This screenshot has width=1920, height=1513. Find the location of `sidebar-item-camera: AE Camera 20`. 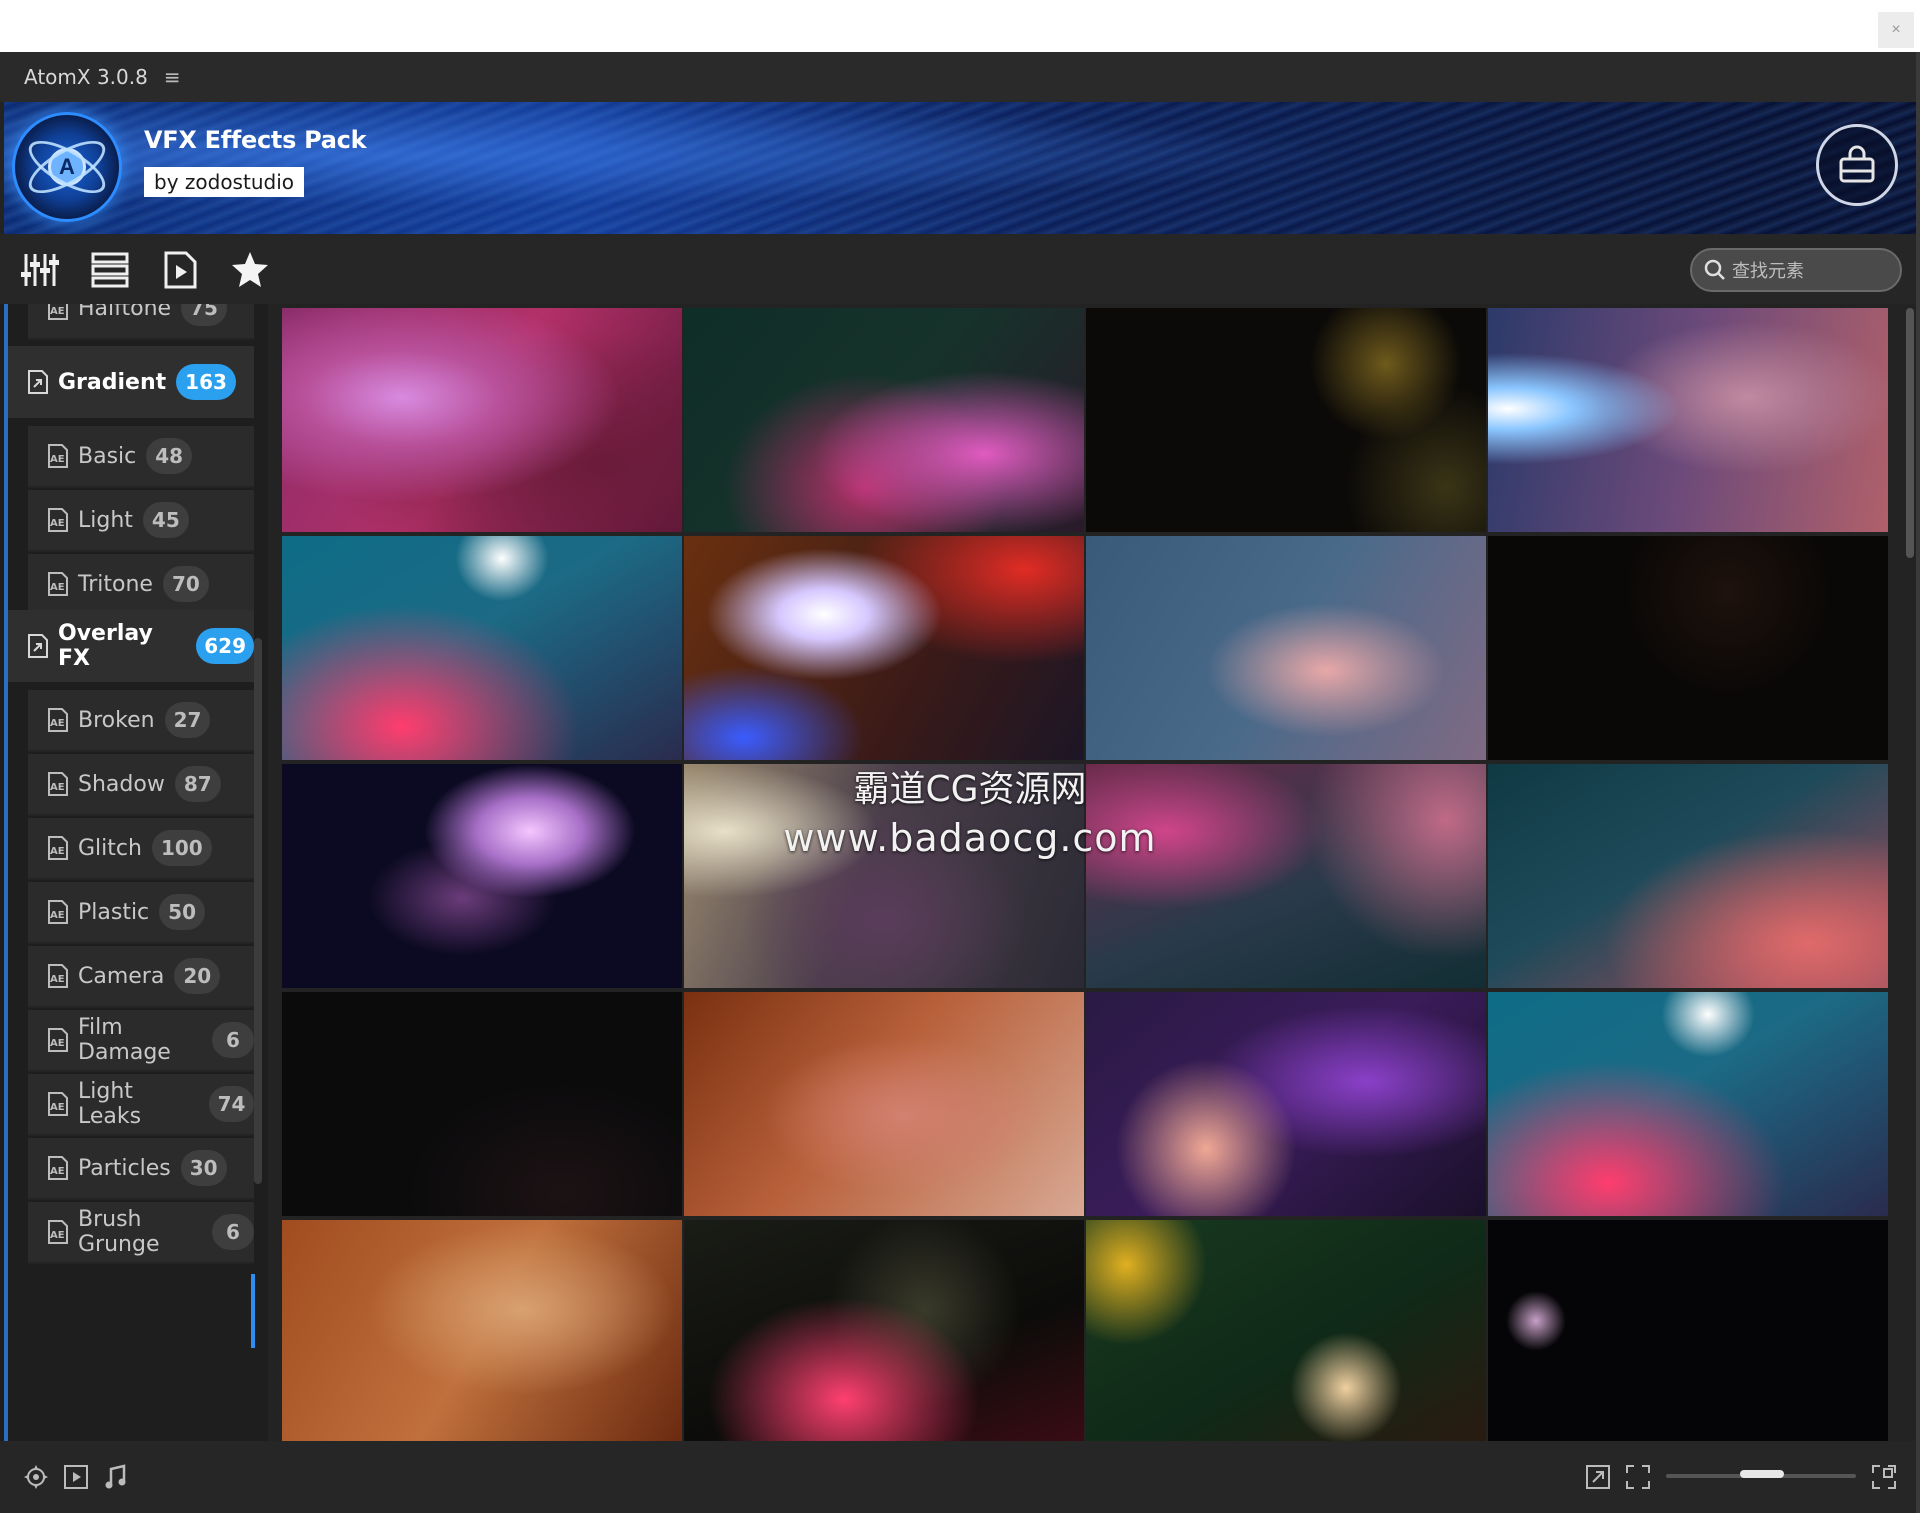

sidebar-item-camera: AE Camera 20 is located at coordinates (141, 977).